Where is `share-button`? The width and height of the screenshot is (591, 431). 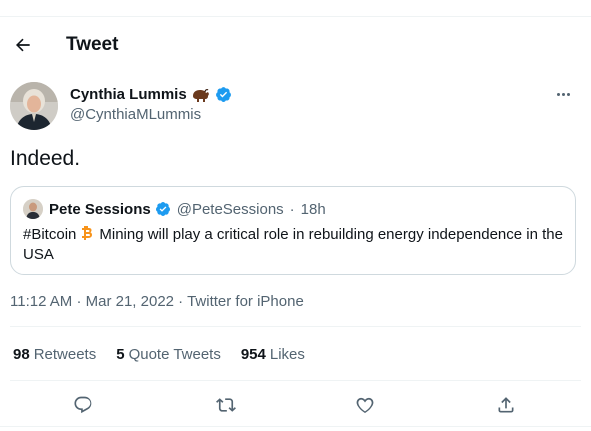 share-button is located at coordinates (506, 405).